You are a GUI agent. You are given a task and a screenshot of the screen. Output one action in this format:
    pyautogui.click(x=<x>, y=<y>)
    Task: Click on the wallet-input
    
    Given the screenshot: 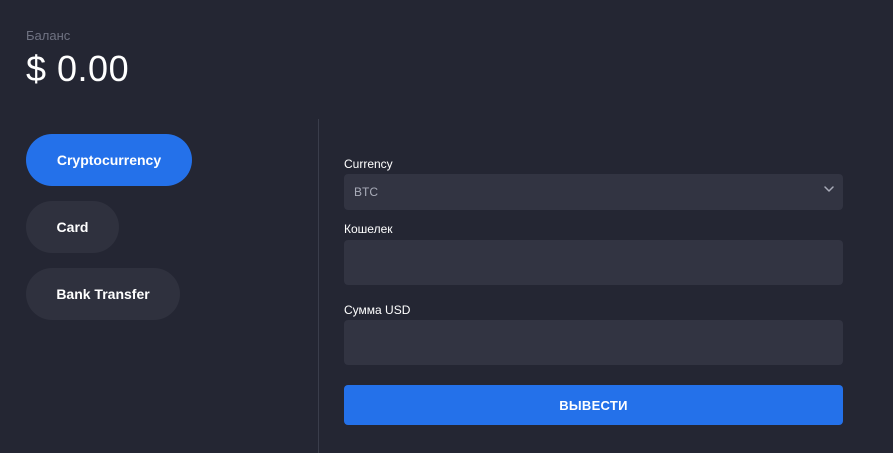 What is the action you would take?
    pyautogui.click(x=593, y=262)
    